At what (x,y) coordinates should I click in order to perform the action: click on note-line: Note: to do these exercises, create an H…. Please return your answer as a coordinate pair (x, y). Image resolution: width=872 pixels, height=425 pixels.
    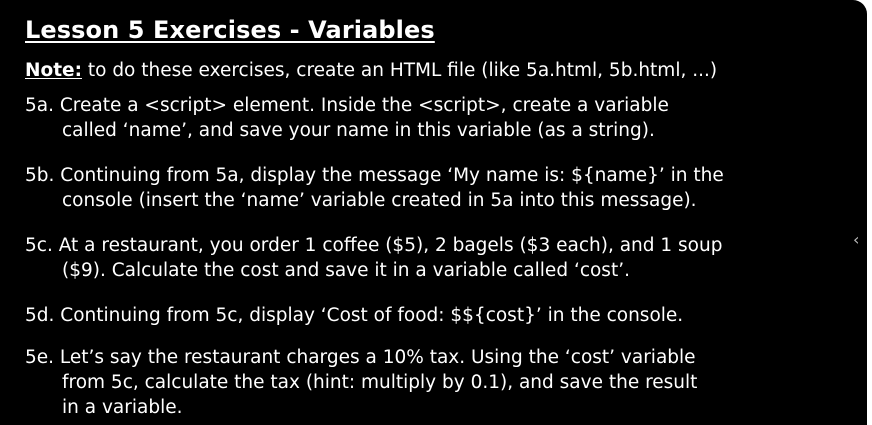
    Looking at the image, I should click on (371, 70).